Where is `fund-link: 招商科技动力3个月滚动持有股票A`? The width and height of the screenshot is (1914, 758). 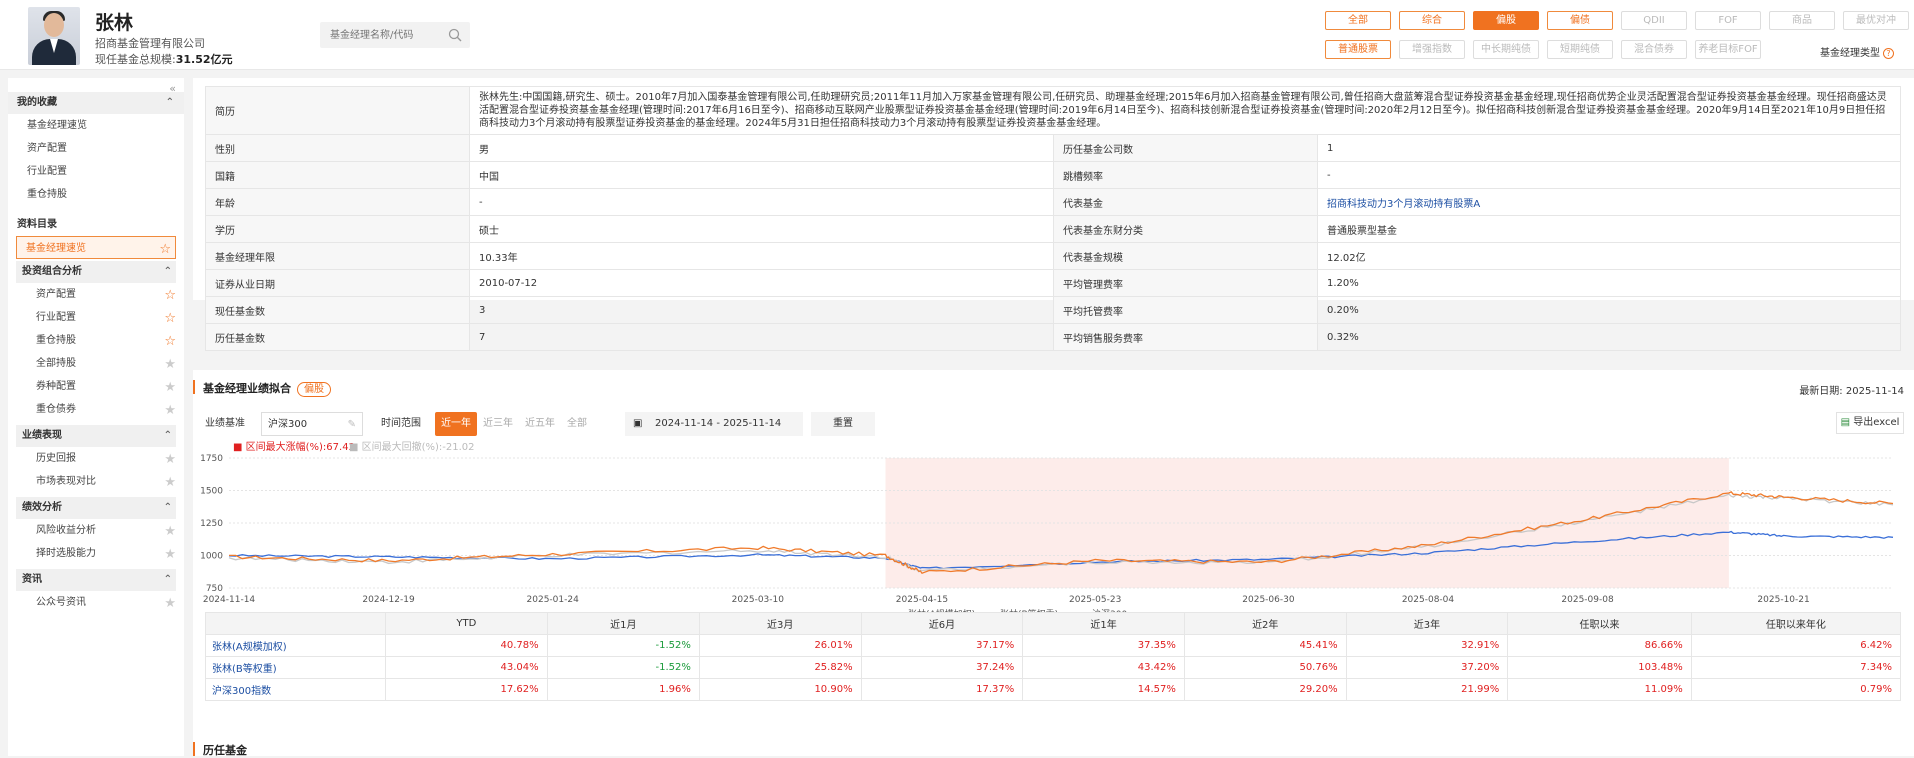
fund-link: 招商科技动力3个月滚动持有股票A is located at coordinates (1403, 204).